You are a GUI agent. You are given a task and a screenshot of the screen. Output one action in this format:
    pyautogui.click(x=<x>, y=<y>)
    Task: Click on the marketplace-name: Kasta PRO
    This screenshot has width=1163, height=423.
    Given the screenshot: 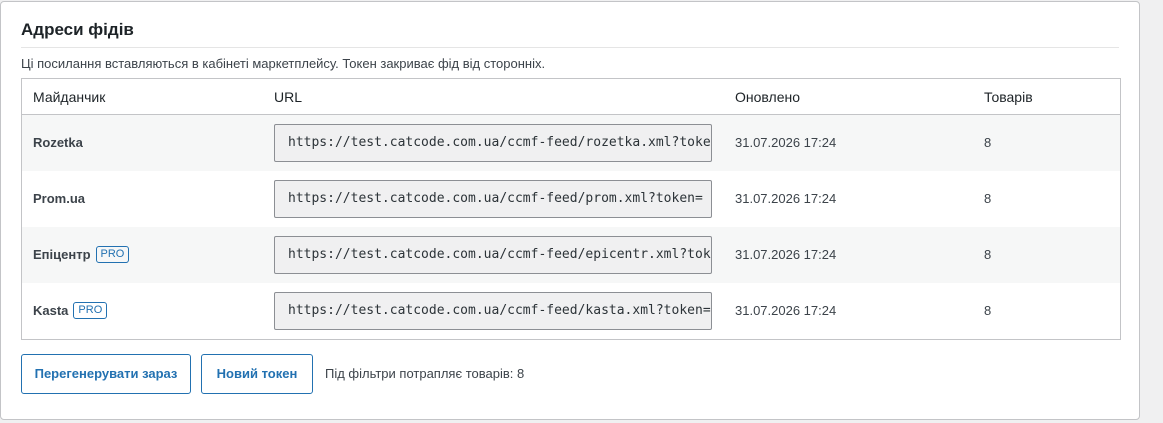 What is the action you would take?
    pyautogui.click(x=70, y=311)
    